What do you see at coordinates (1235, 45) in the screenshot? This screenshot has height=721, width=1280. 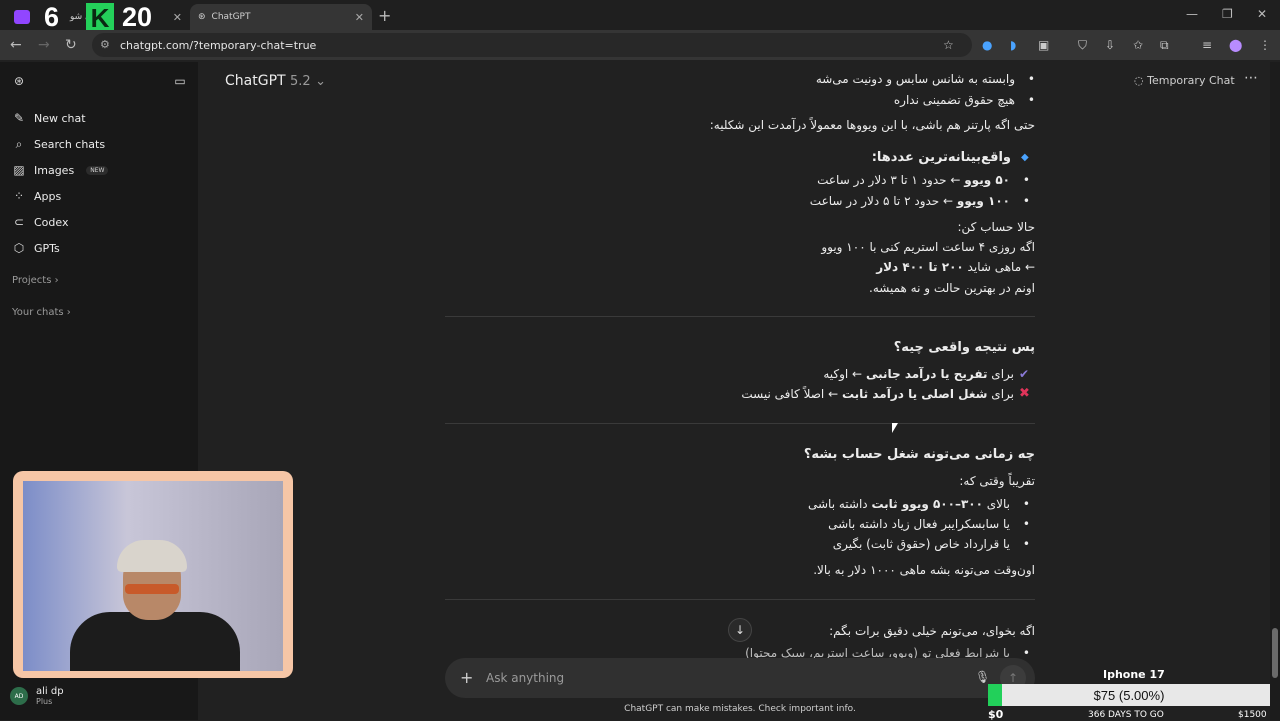 I see `profile-icon: ⬤` at bounding box center [1235, 45].